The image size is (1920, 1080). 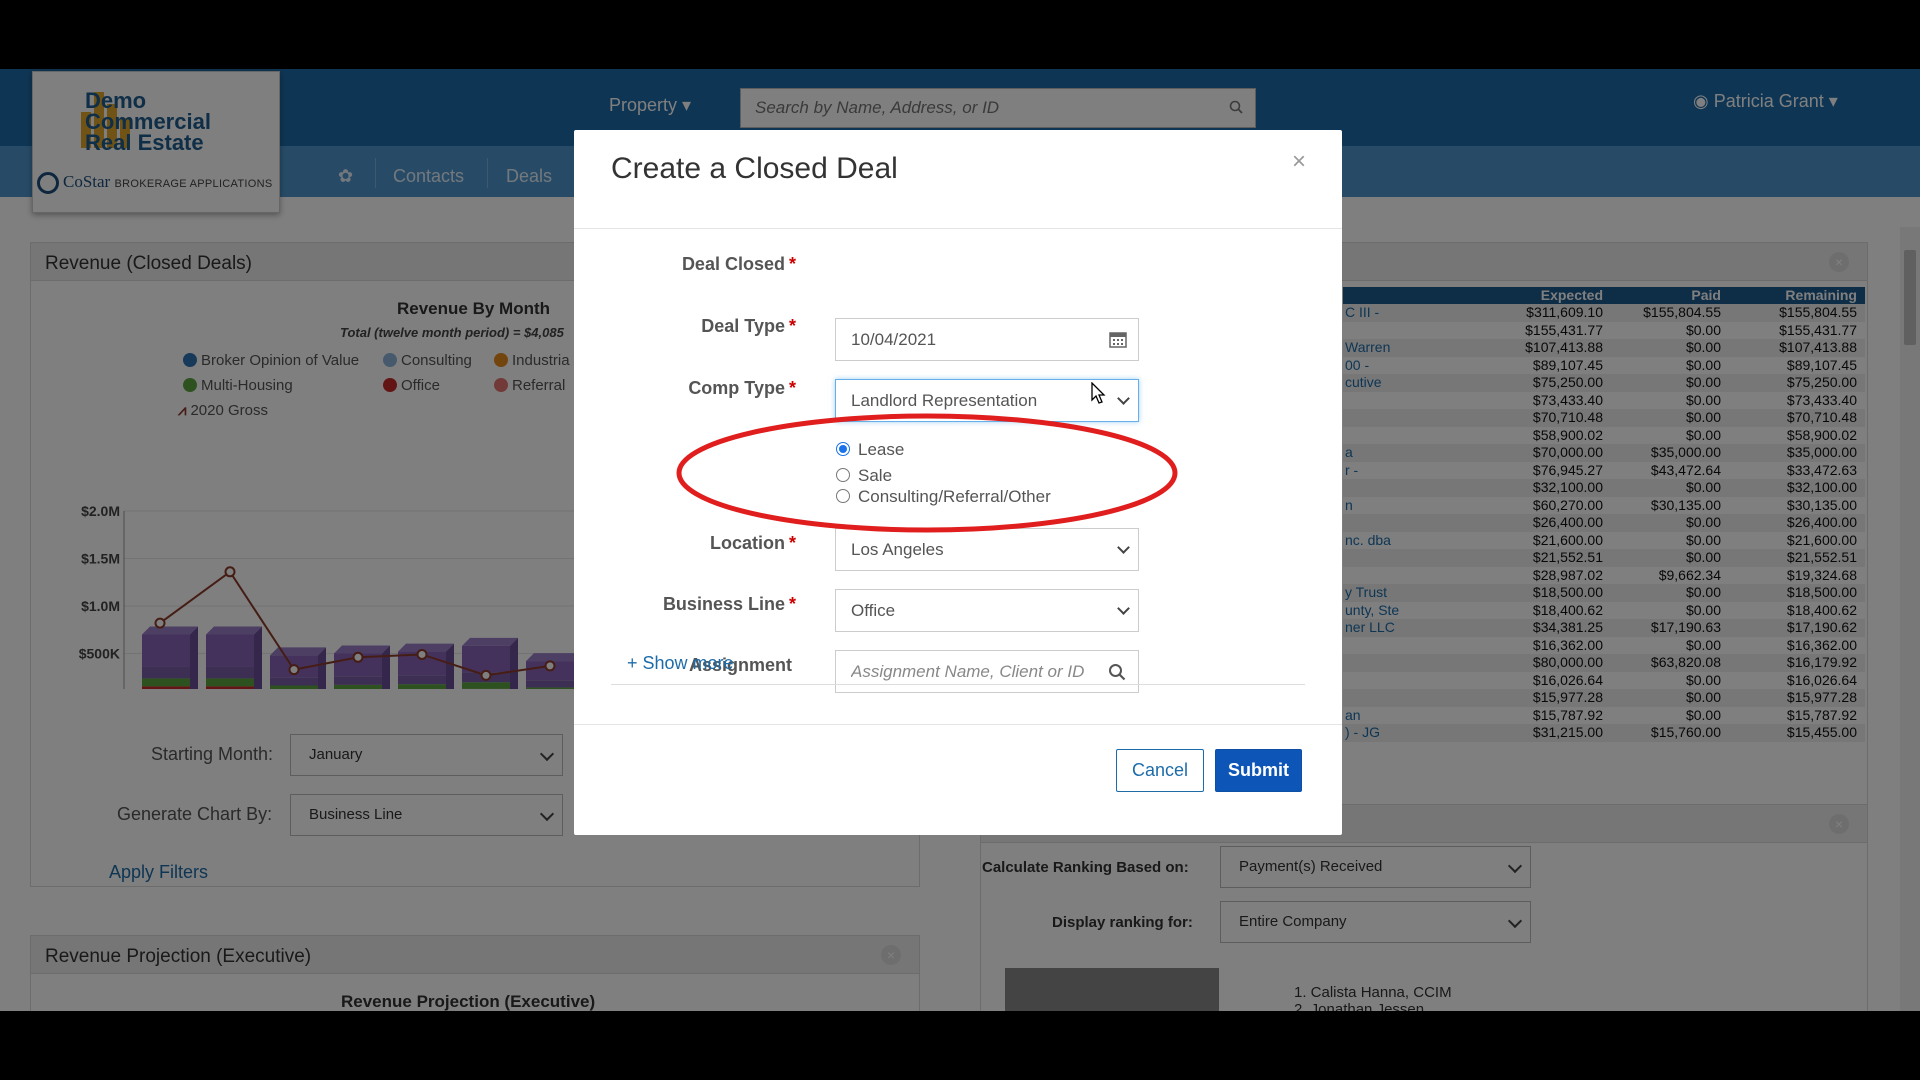 What do you see at coordinates (927, 473) in the screenshot?
I see `annotation-highlight-ellipse` at bounding box center [927, 473].